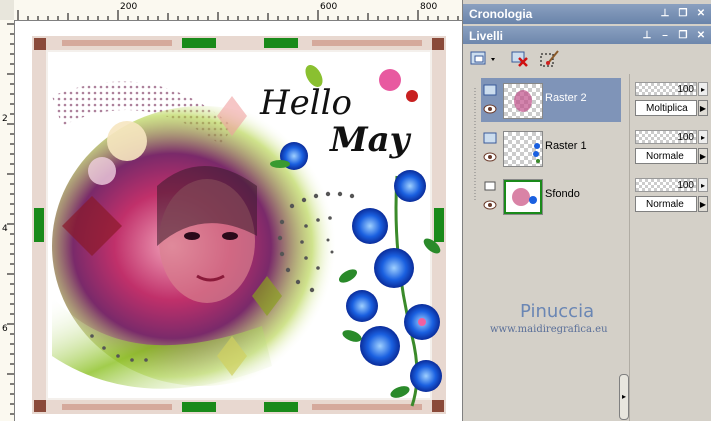  I want to click on layer-props-raster-2: 100 ▸ Moltiplica ▶, so click(671, 100).